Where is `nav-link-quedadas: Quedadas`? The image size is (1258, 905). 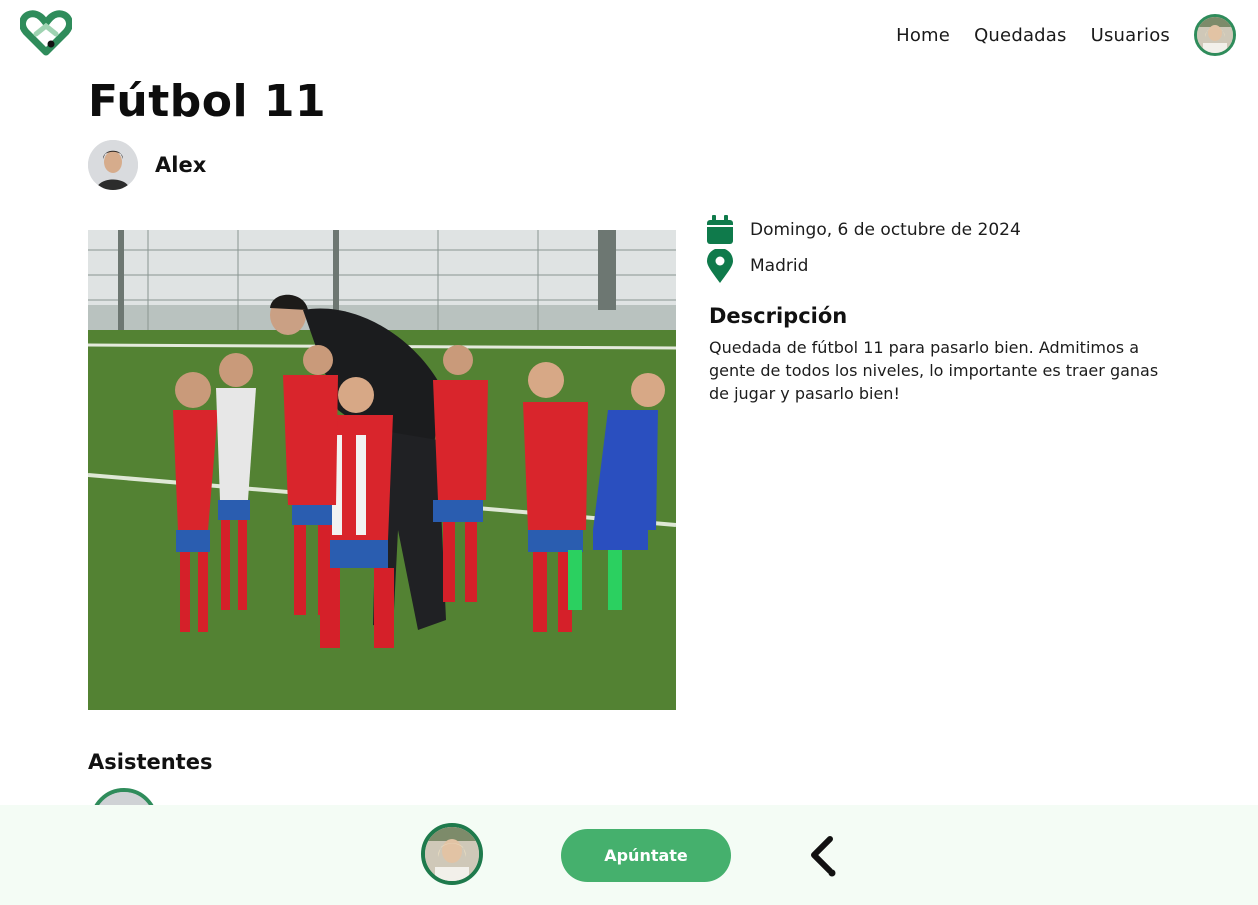 nav-link-quedadas: Quedadas is located at coordinates (1020, 35).